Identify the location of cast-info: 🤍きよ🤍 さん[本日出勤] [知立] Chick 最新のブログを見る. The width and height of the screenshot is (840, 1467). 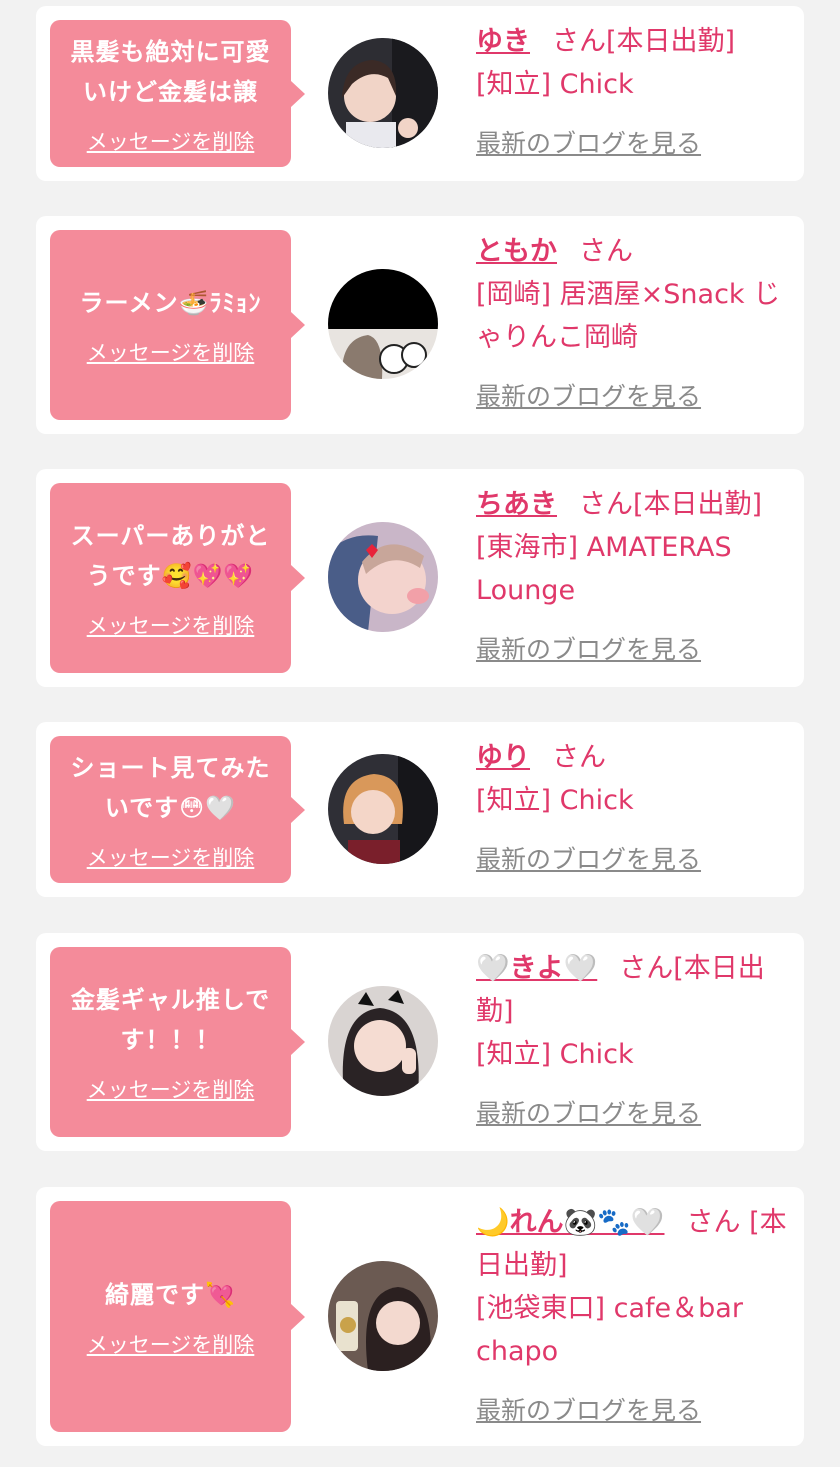
(636, 1041).